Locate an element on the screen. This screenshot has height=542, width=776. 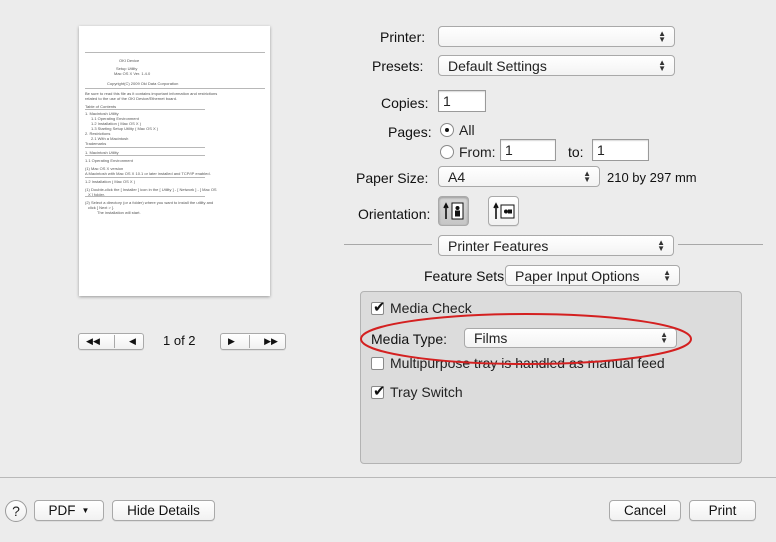
preview-text-line: OKI Device is located at coordinates (129, 60).